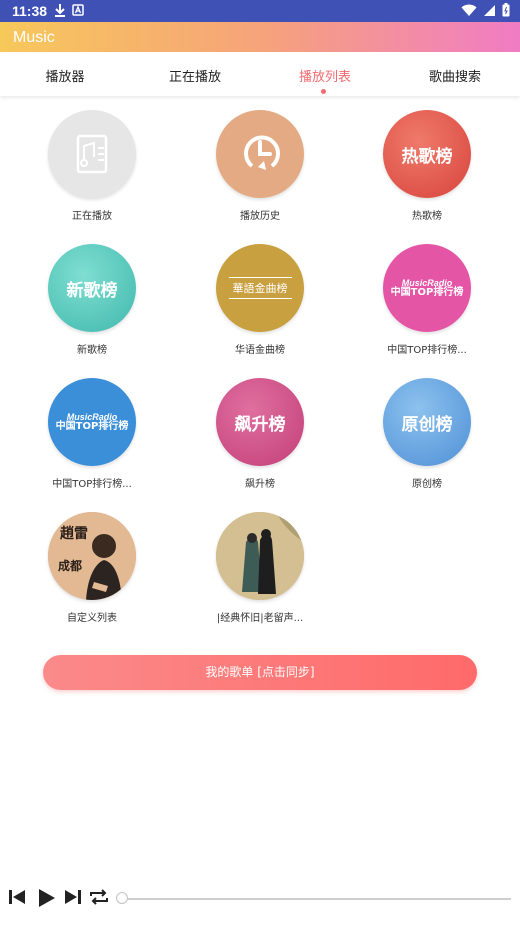 The width and height of the screenshot is (520, 926). I want to click on cover-text: 華語金曲榜, so click(260, 288).